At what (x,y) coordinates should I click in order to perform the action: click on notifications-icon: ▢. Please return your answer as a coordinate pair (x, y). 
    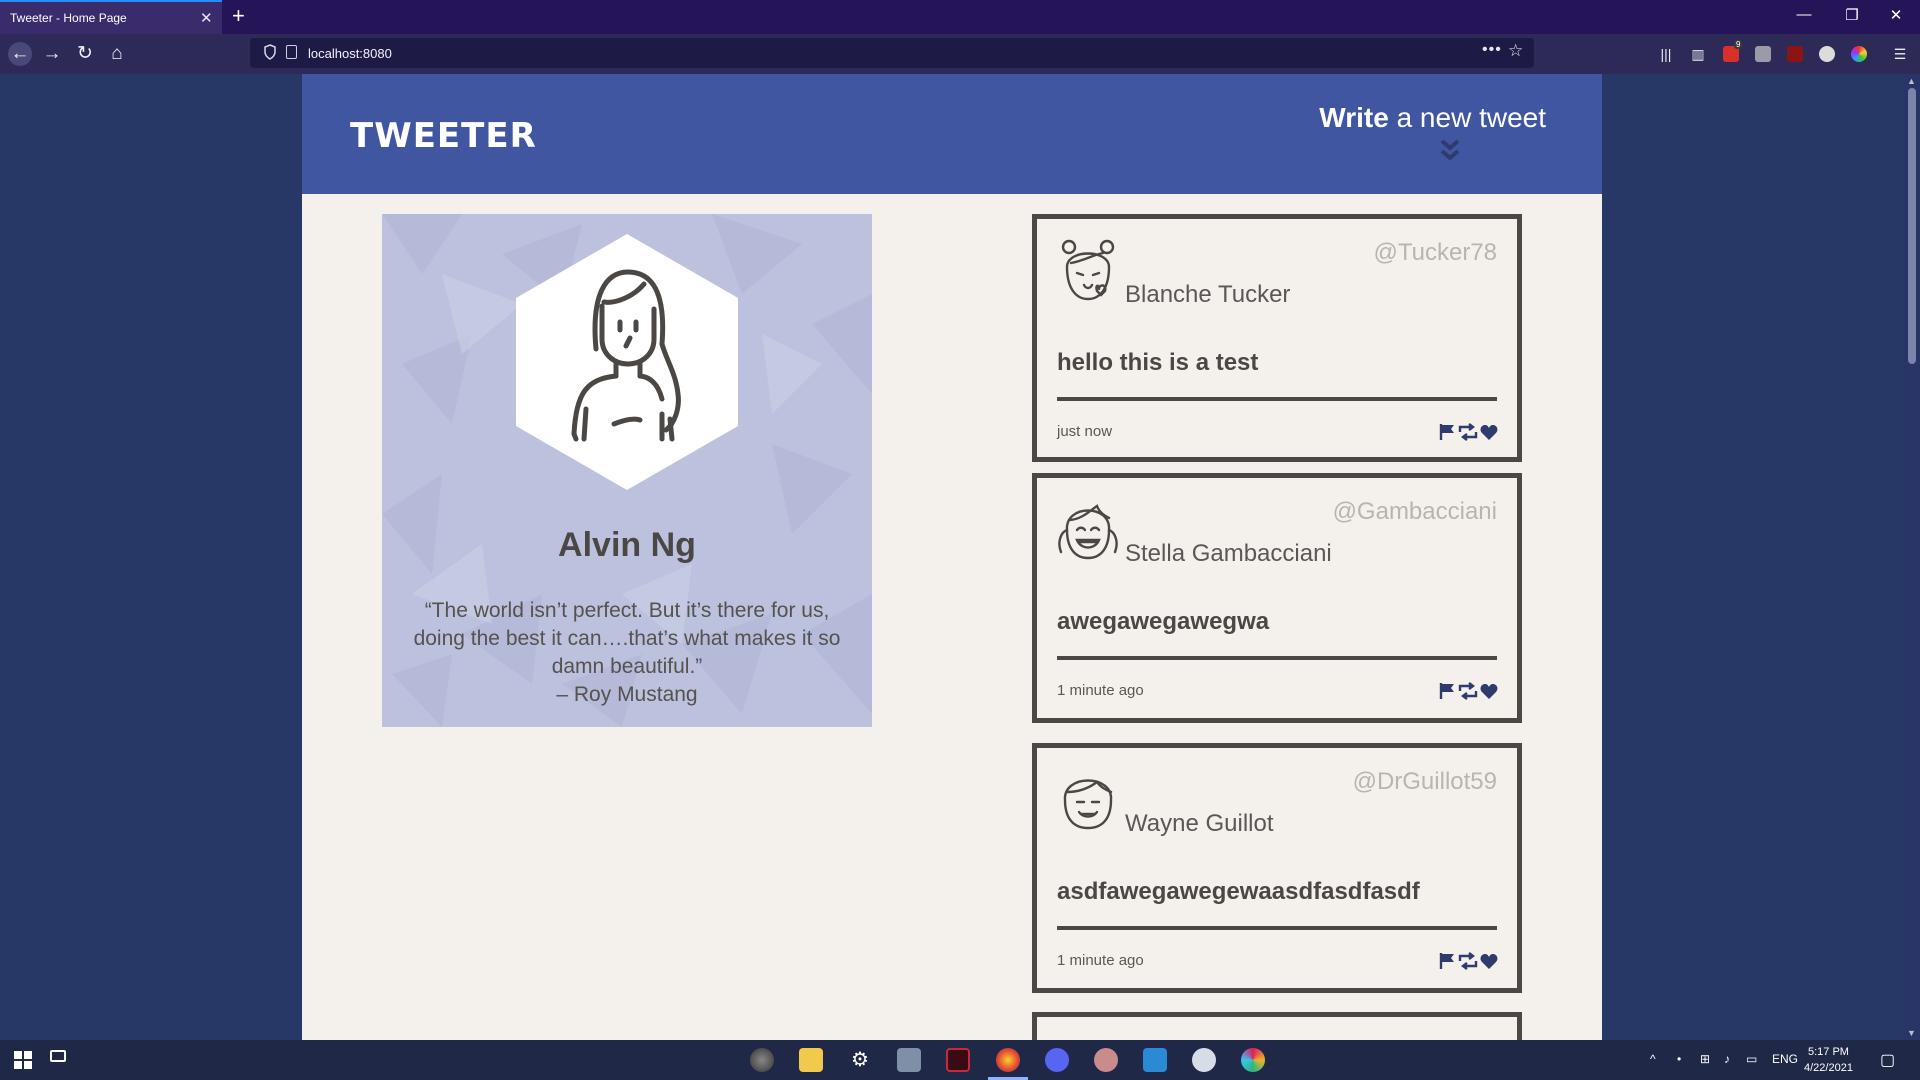
    Looking at the image, I should click on (1887, 1060).